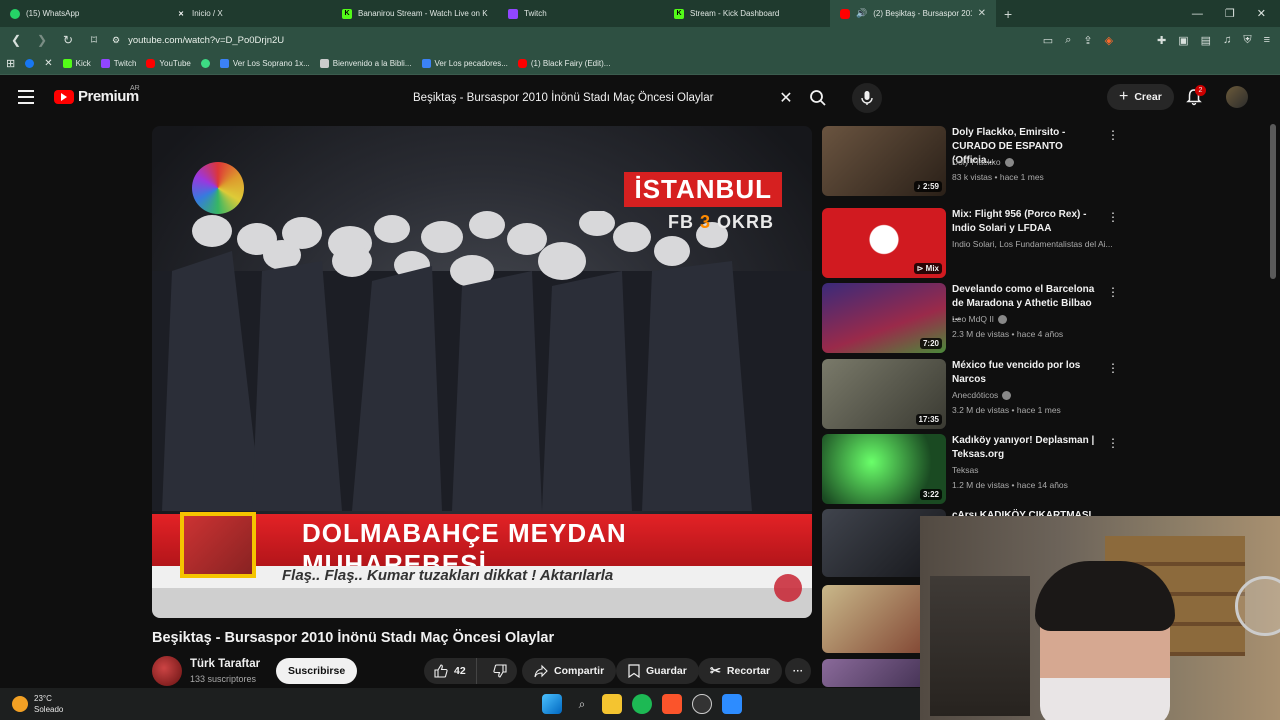 The width and height of the screenshot is (1280, 720). Describe the element at coordinates (747, 13) in the screenshot. I see `tab-kick-dashboard: K Stream - Kick Dashboard` at that location.